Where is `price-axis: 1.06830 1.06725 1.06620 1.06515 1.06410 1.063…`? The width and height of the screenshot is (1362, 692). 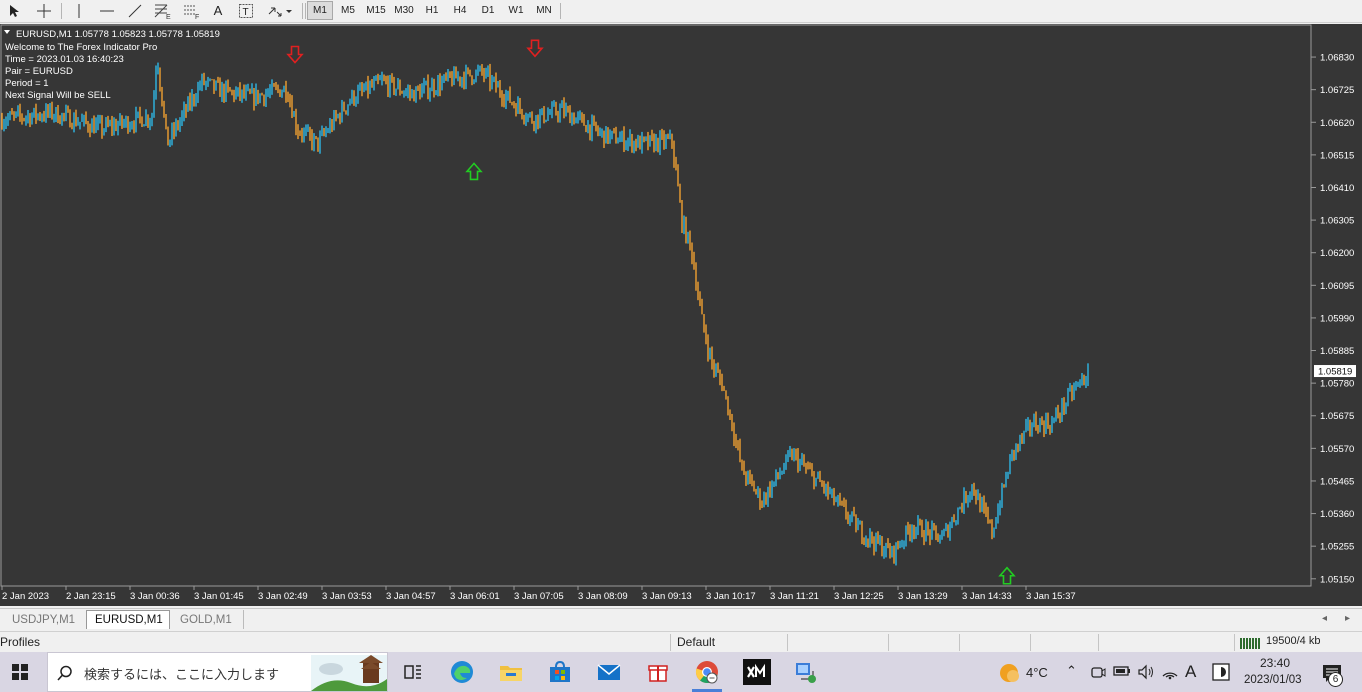 price-axis: 1.06830 1.06725 1.06620 1.06515 1.06410 1.063… is located at coordinates (1333, 319).